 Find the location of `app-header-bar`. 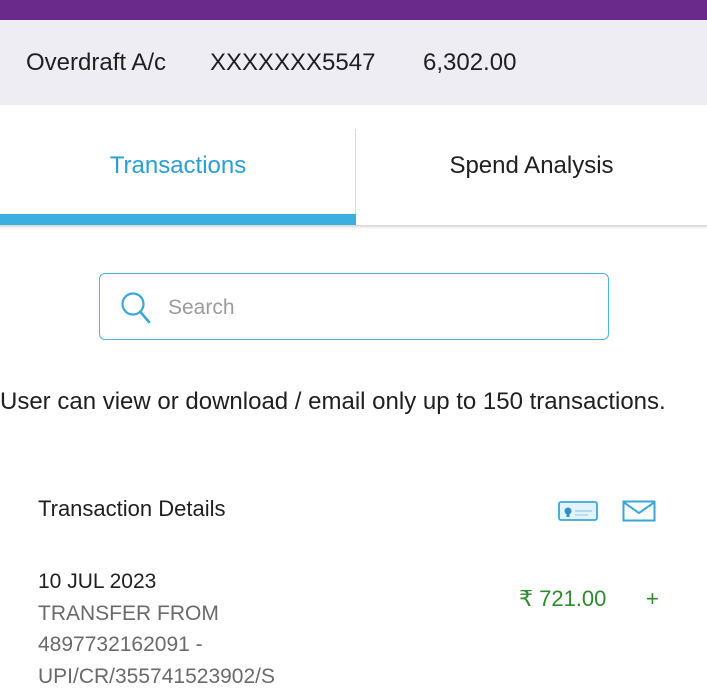

app-header-bar is located at coordinates (353, 10).